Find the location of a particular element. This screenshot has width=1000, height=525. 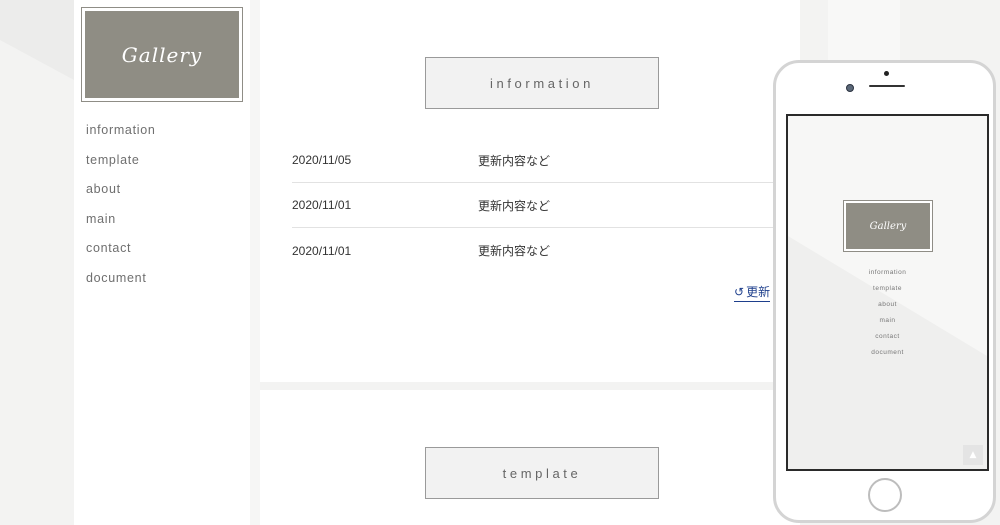

phone-nav-item-main: main is located at coordinates (887, 324).